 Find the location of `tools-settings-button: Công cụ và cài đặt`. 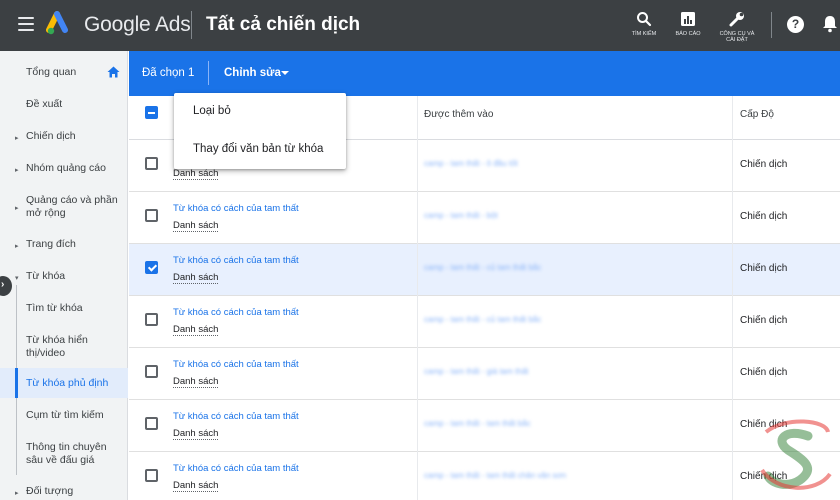

tools-settings-button: Công cụ và cài đặt is located at coordinates (737, 25).